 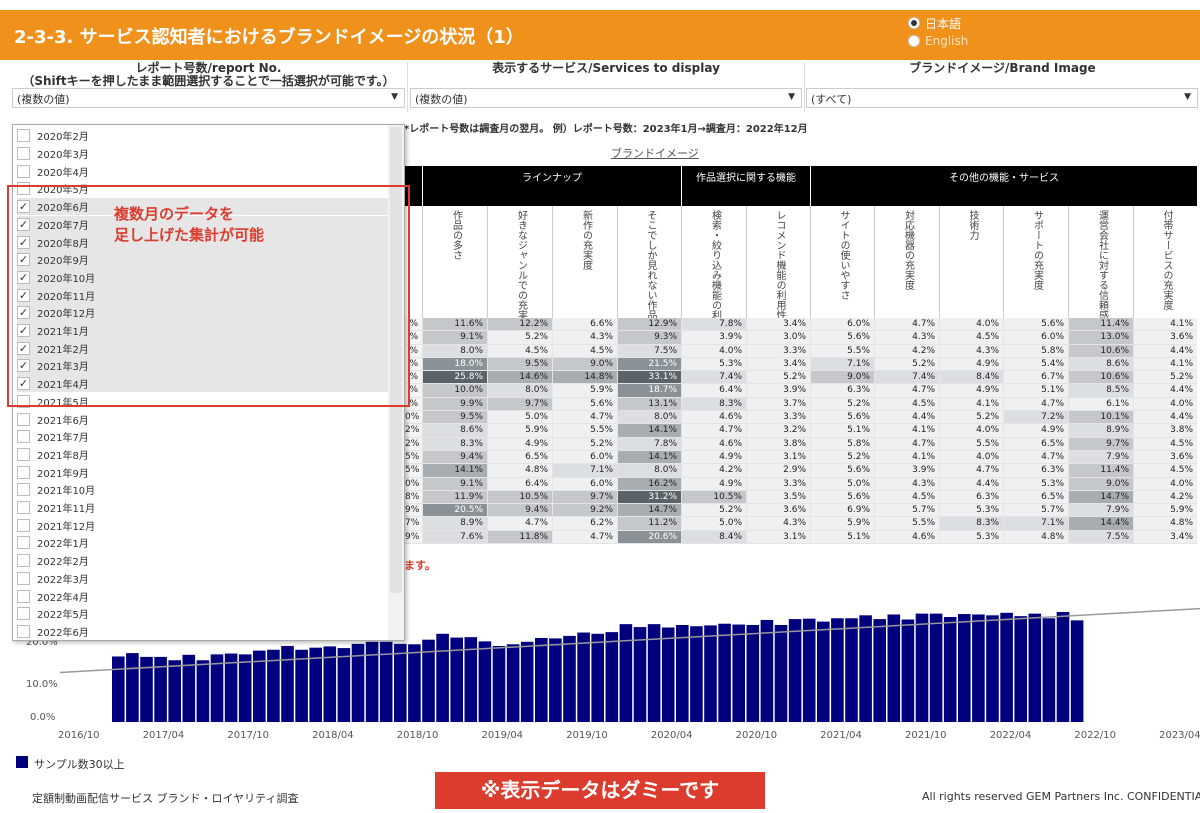 I want to click on survey-name: 定額制動画配信サービス ブランド・ロイヤリティ調査, so click(x=165, y=798).